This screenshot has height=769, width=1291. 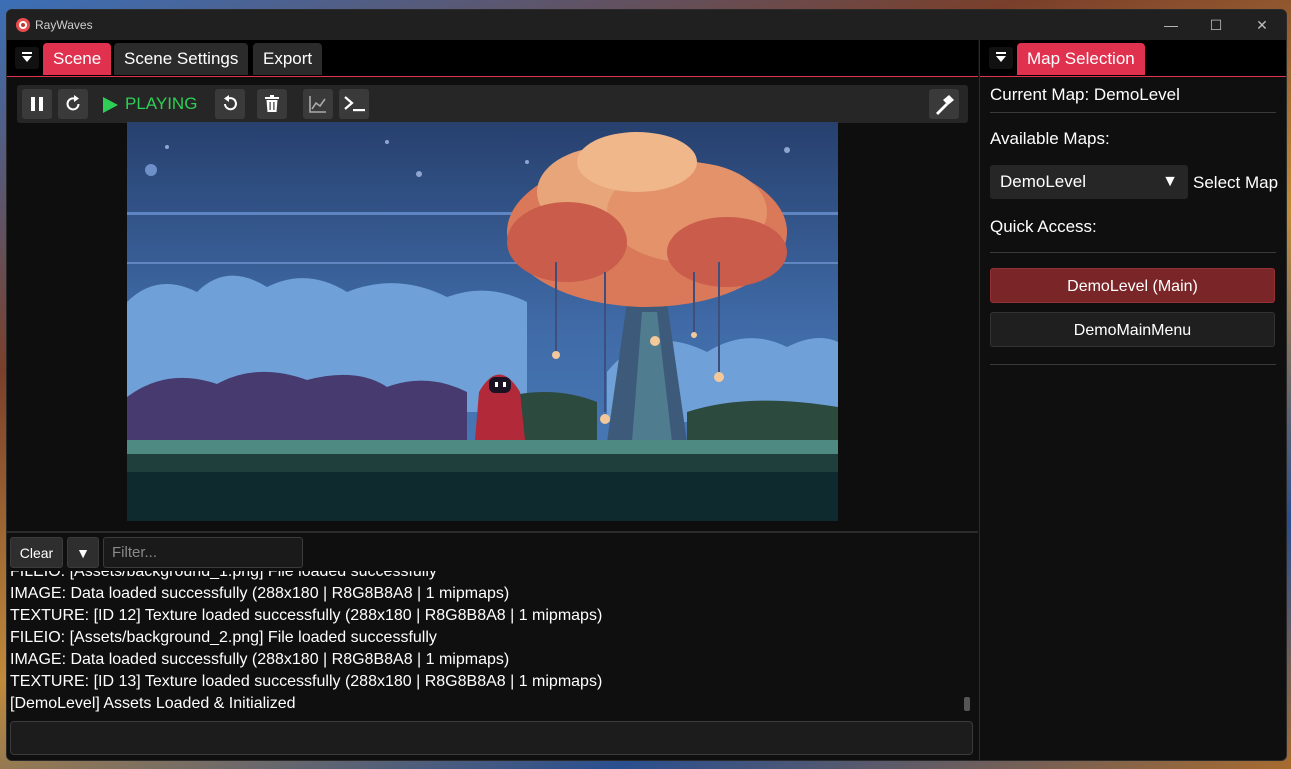 I want to click on undo-button, so click(x=230, y=104).